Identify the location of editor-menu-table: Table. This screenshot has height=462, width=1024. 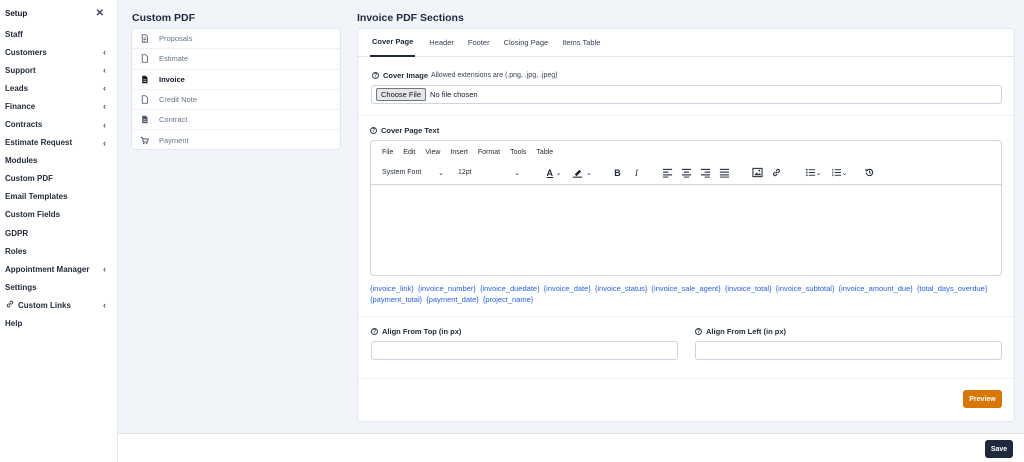
(544, 155).